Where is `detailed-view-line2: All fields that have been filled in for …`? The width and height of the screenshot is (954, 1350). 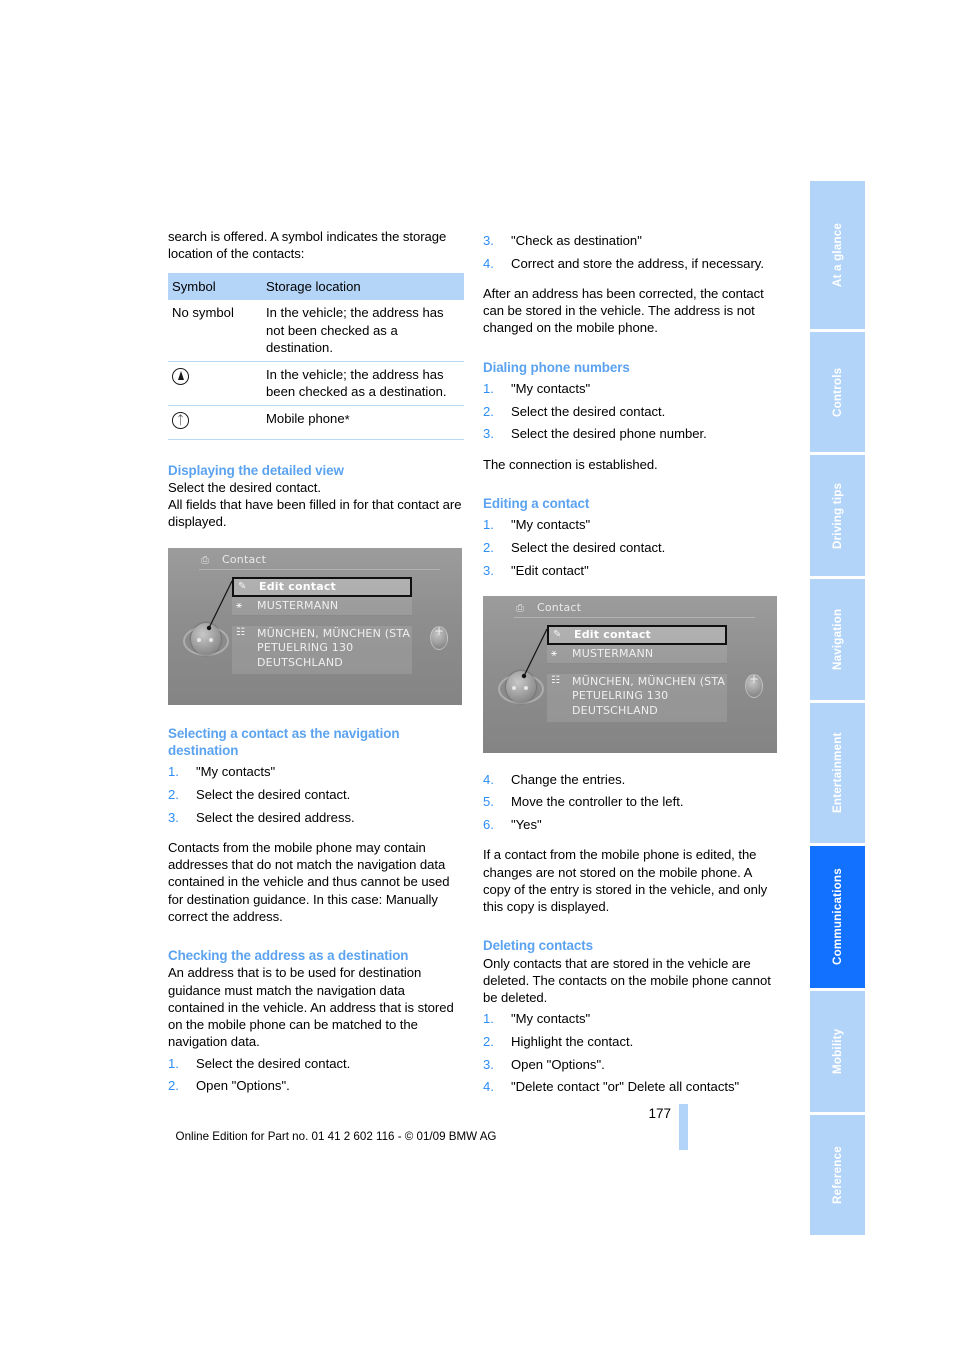
detailed-view-line2: All fields that have been filled in for … is located at coordinates (315, 513).